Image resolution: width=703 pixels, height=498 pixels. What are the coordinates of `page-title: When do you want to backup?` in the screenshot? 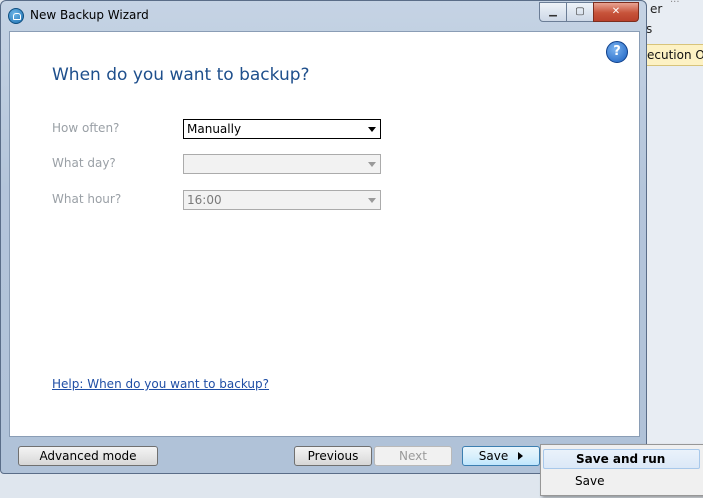 It's located at (181, 75).